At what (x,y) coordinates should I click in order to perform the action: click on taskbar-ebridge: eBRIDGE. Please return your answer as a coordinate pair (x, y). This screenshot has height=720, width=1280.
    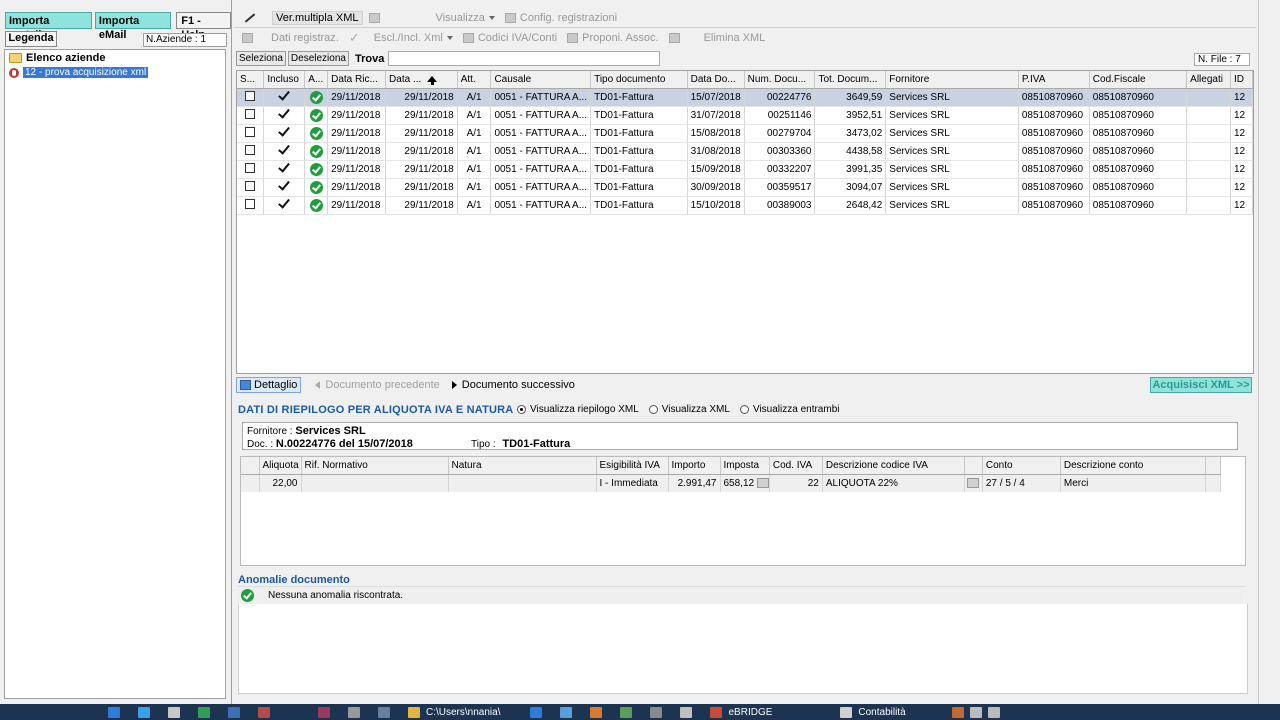
    Looking at the image, I should click on (750, 712).